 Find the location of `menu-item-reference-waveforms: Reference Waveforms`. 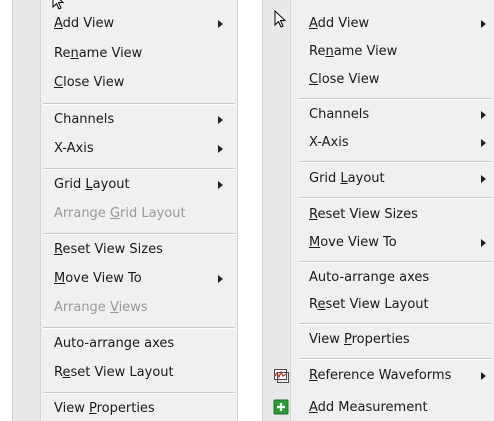

menu-item-reference-waveforms: Reference Waveforms is located at coordinates (378, 376).